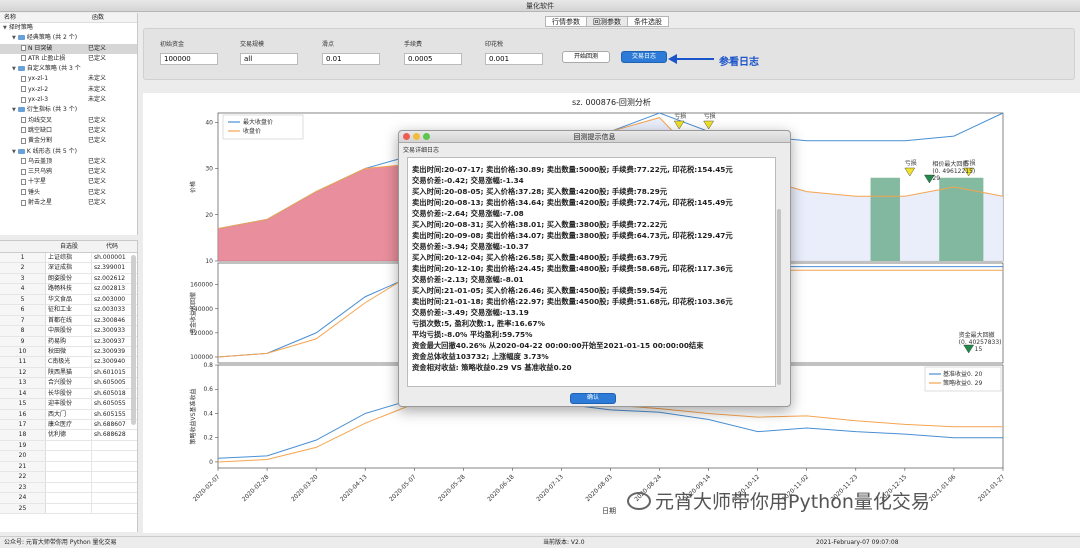 Image resolution: width=1080 pixels, height=548 pixels. Describe the element at coordinates (68, 310) in the screenshot. I see `table-row: 6 征和工业 sz.003033` at that location.